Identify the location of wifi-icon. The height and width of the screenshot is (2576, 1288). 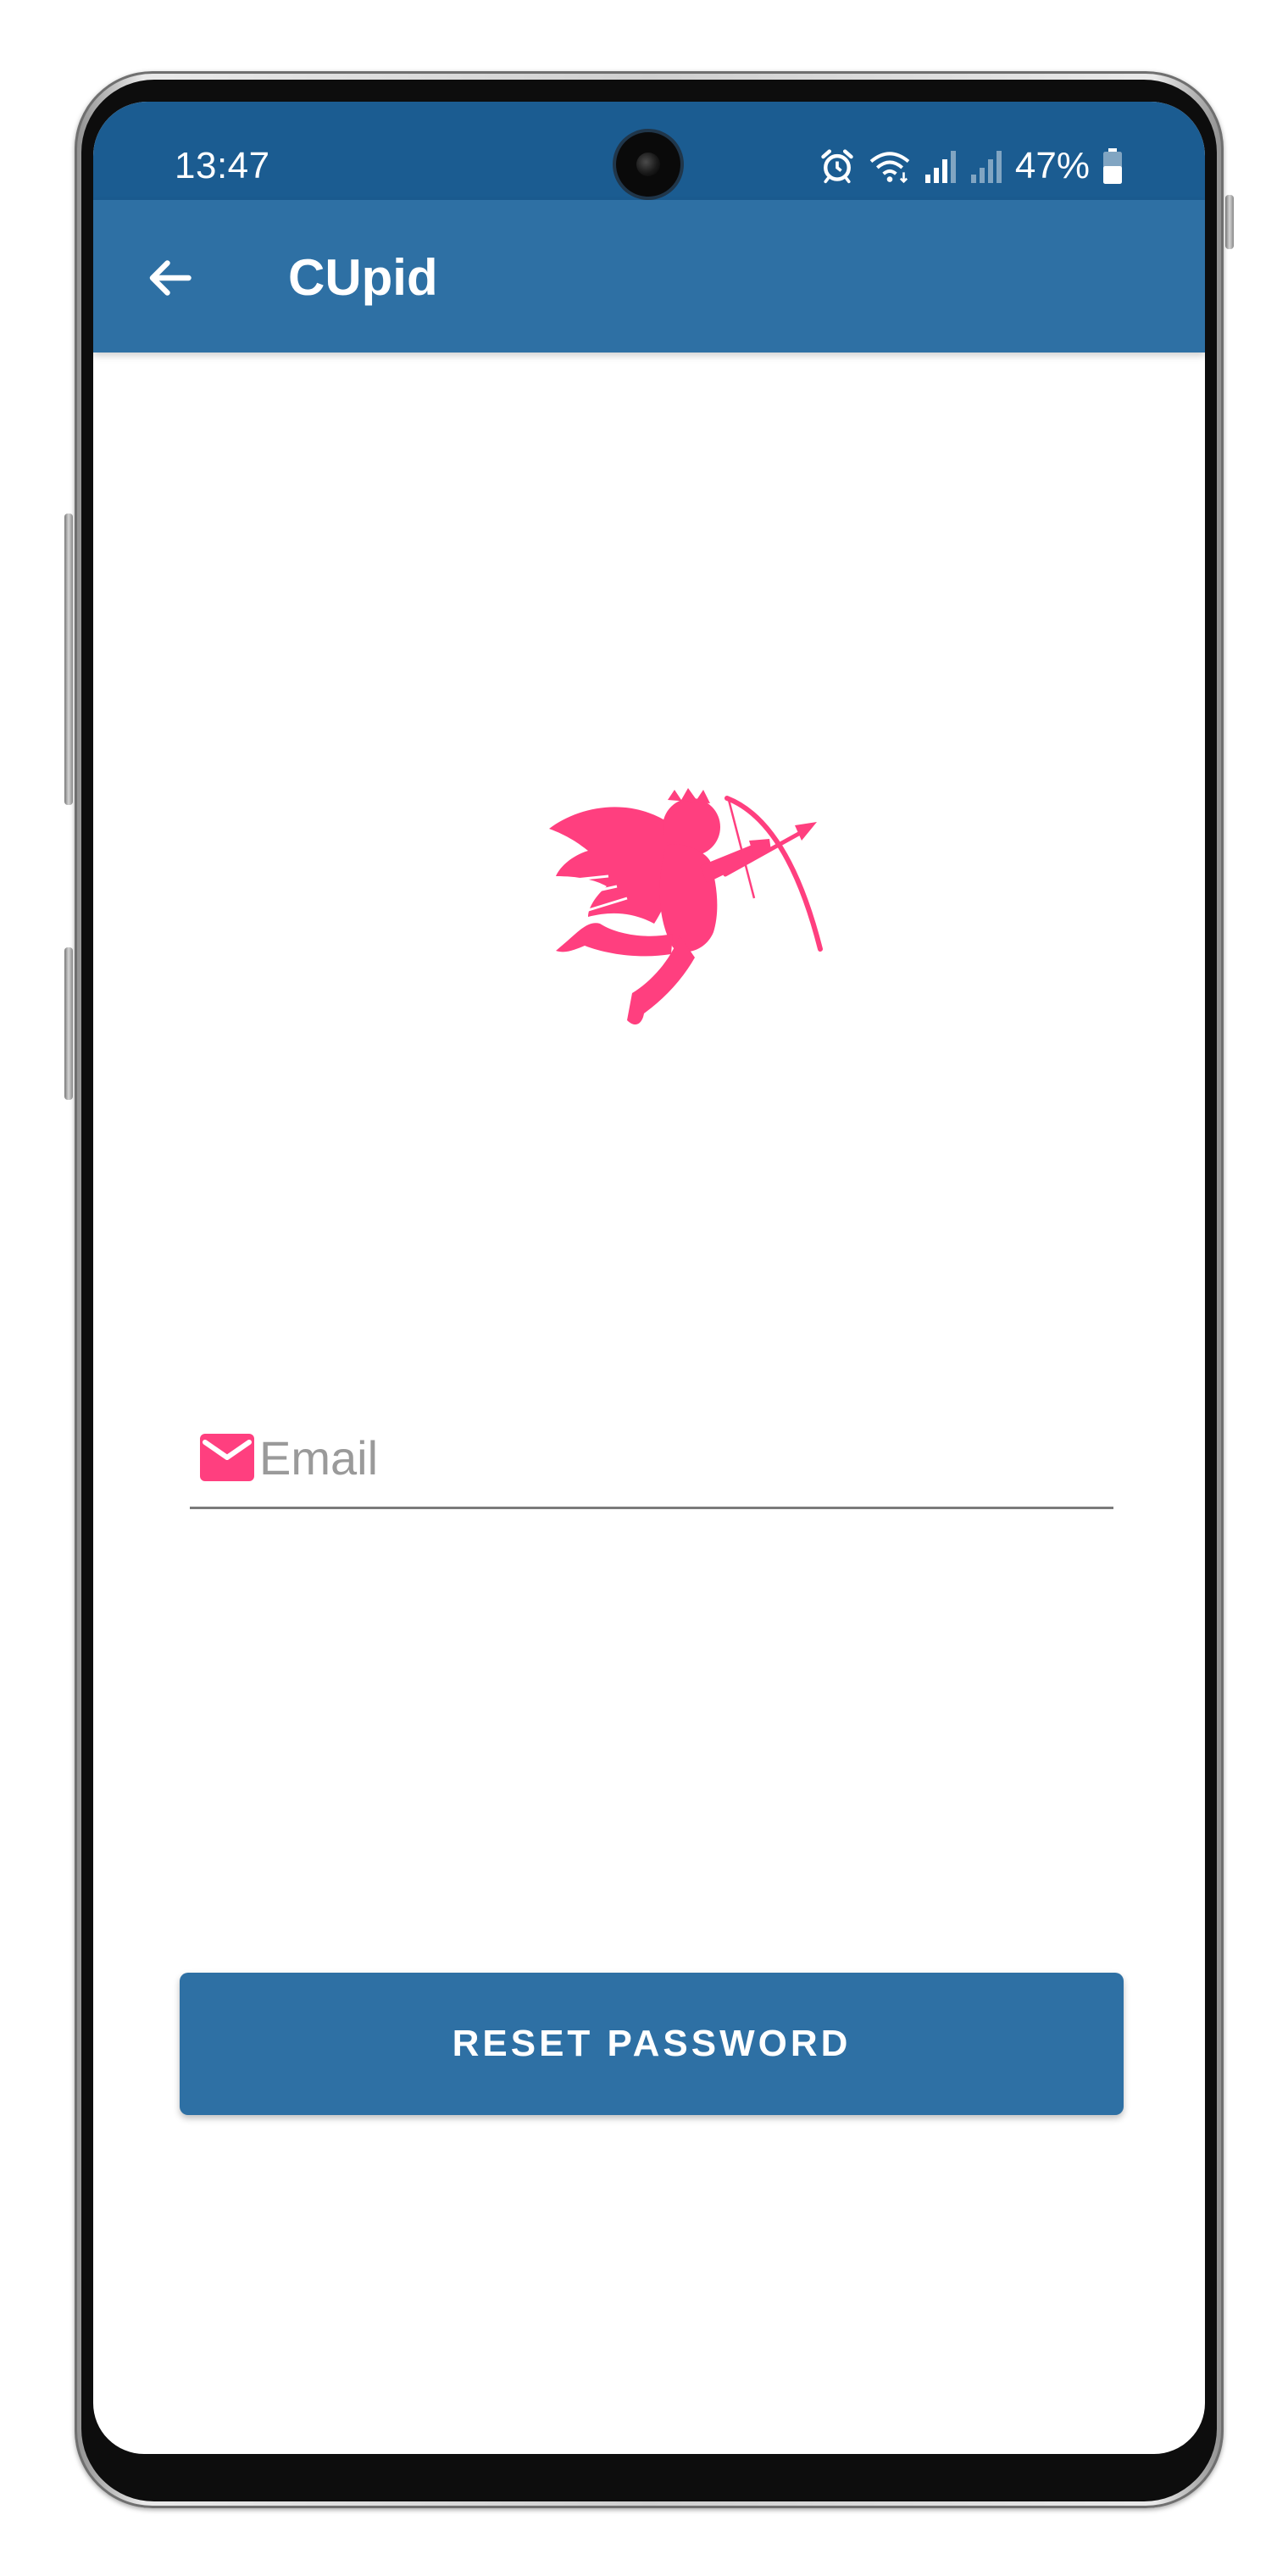
(889, 168).